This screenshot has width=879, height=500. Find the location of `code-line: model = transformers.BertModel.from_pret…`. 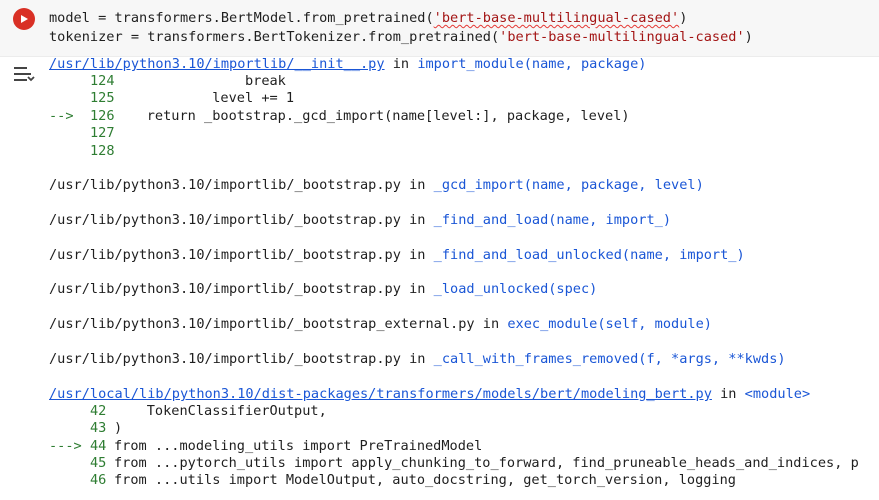

code-line: model = transformers.BertModel.from_pret… is located at coordinates (368, 18).